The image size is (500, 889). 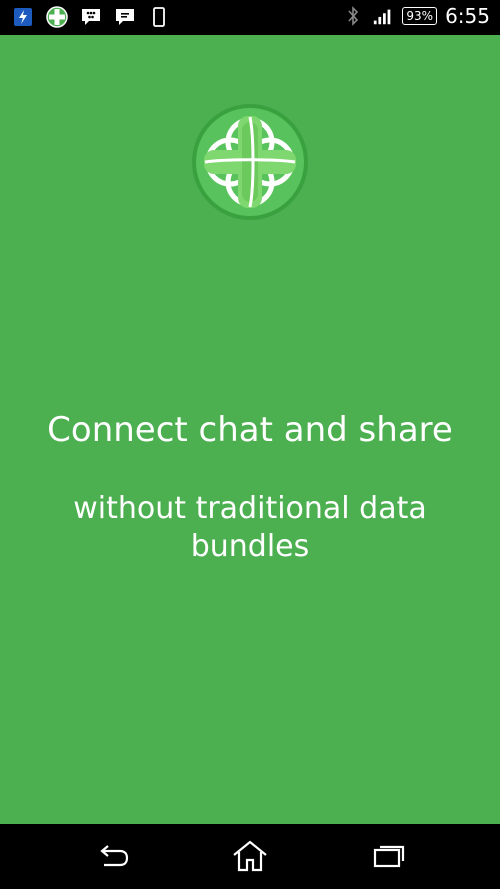 I want to click on subline-text: without traditional data bundles, so click(x=250, y=527).